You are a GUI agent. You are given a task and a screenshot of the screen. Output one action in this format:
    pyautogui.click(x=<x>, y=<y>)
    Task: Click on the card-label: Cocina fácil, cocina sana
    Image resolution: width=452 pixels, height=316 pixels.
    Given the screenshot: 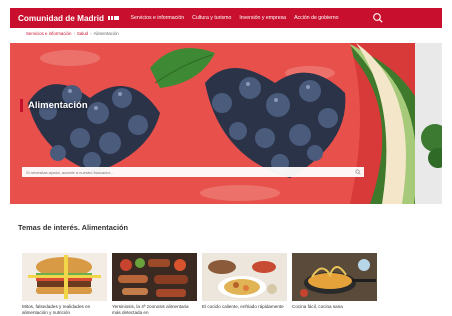 What is the action you would take?
    pyautogui.click(x=317, y=306)
    